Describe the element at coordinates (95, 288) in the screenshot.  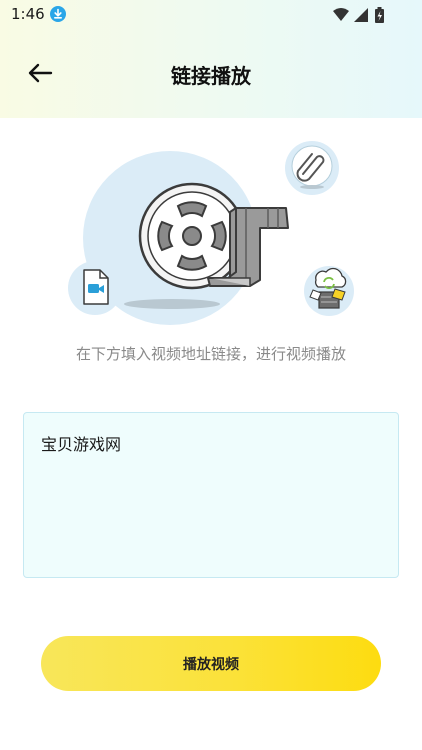
I see `video-file-icon` at that location.